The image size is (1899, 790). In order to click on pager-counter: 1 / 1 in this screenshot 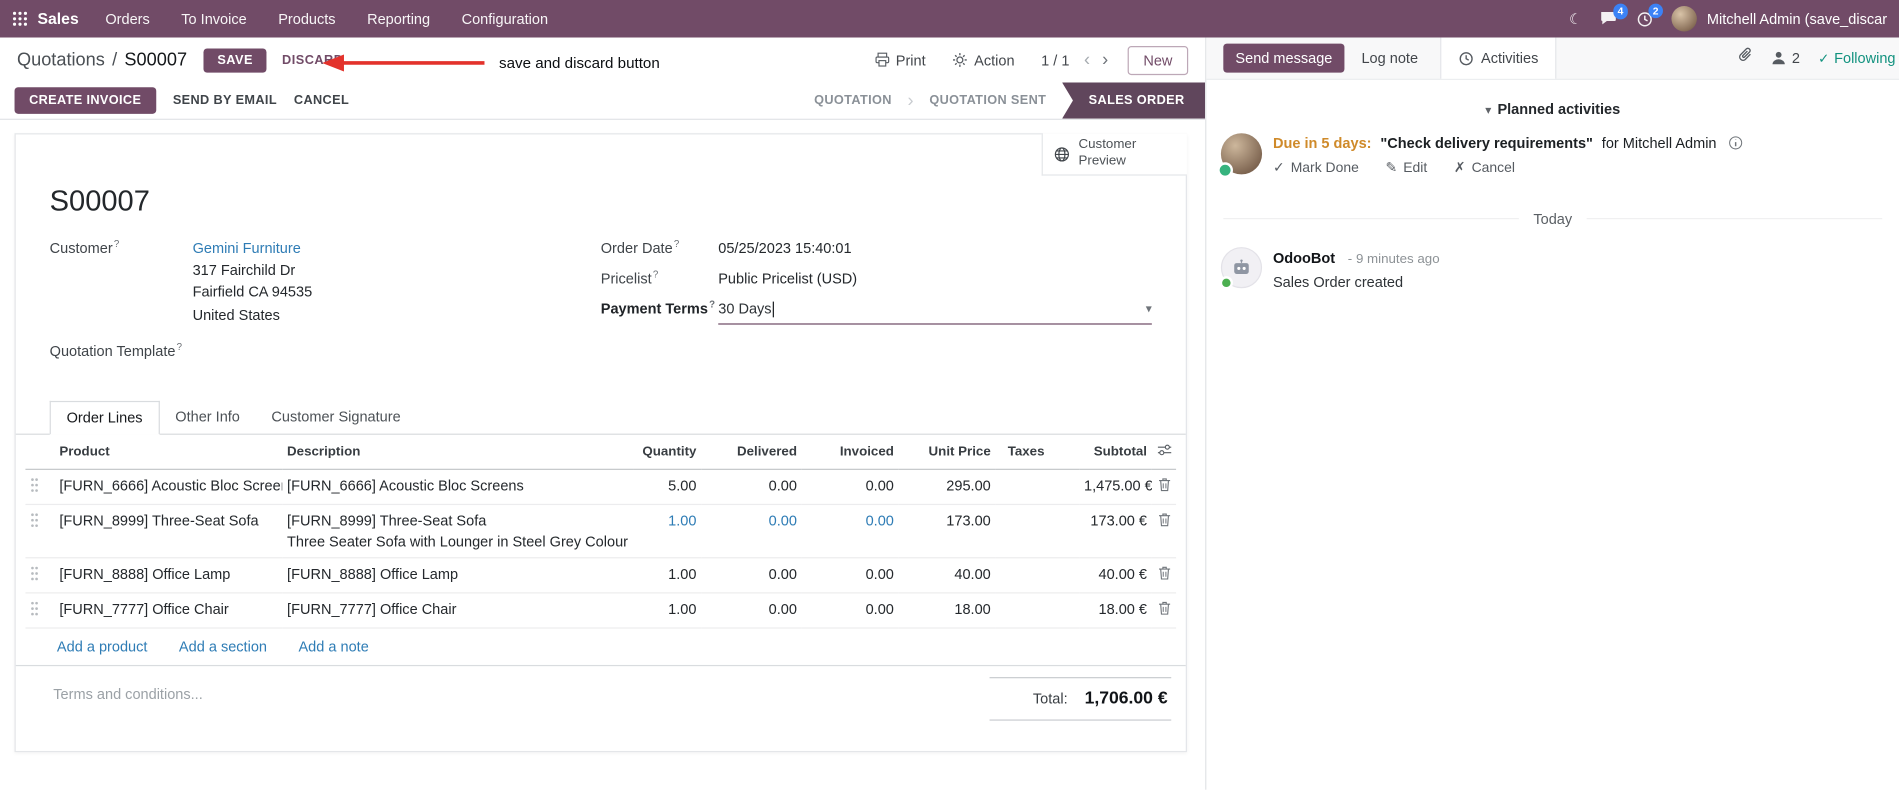, I will do `click(1055, 59)`.